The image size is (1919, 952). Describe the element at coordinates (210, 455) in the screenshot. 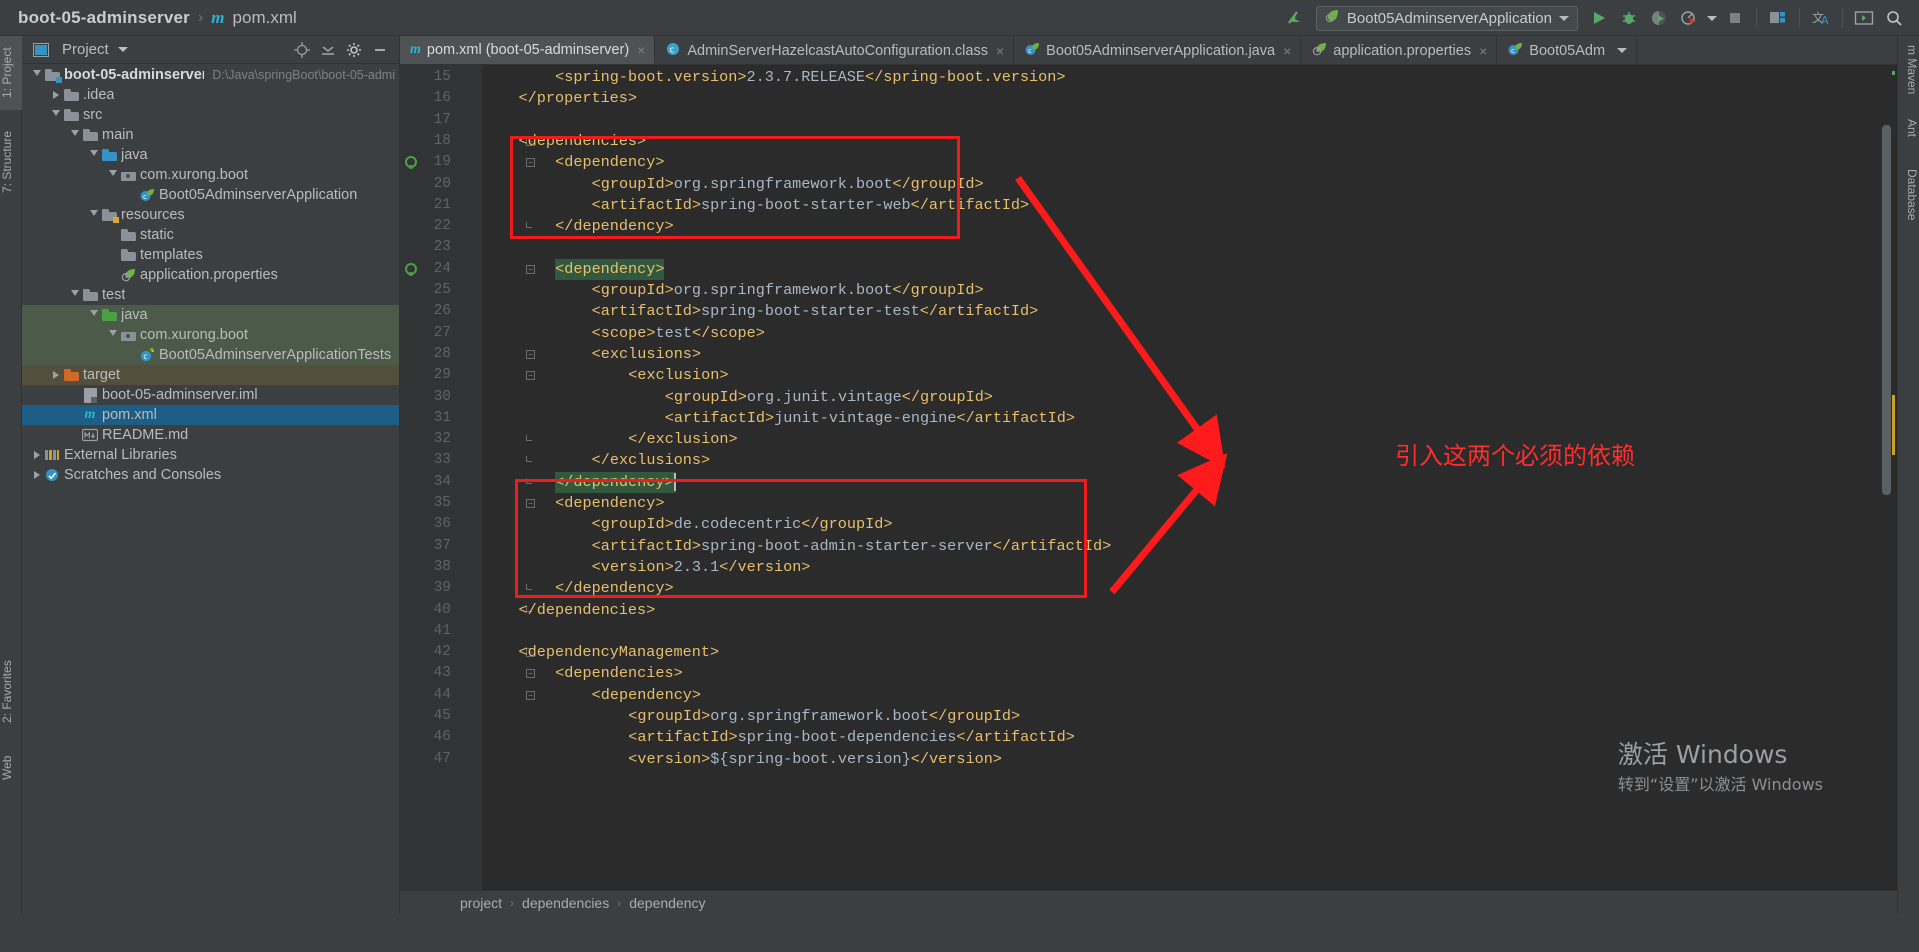

I see `tree-row: External Libraries` at that location.